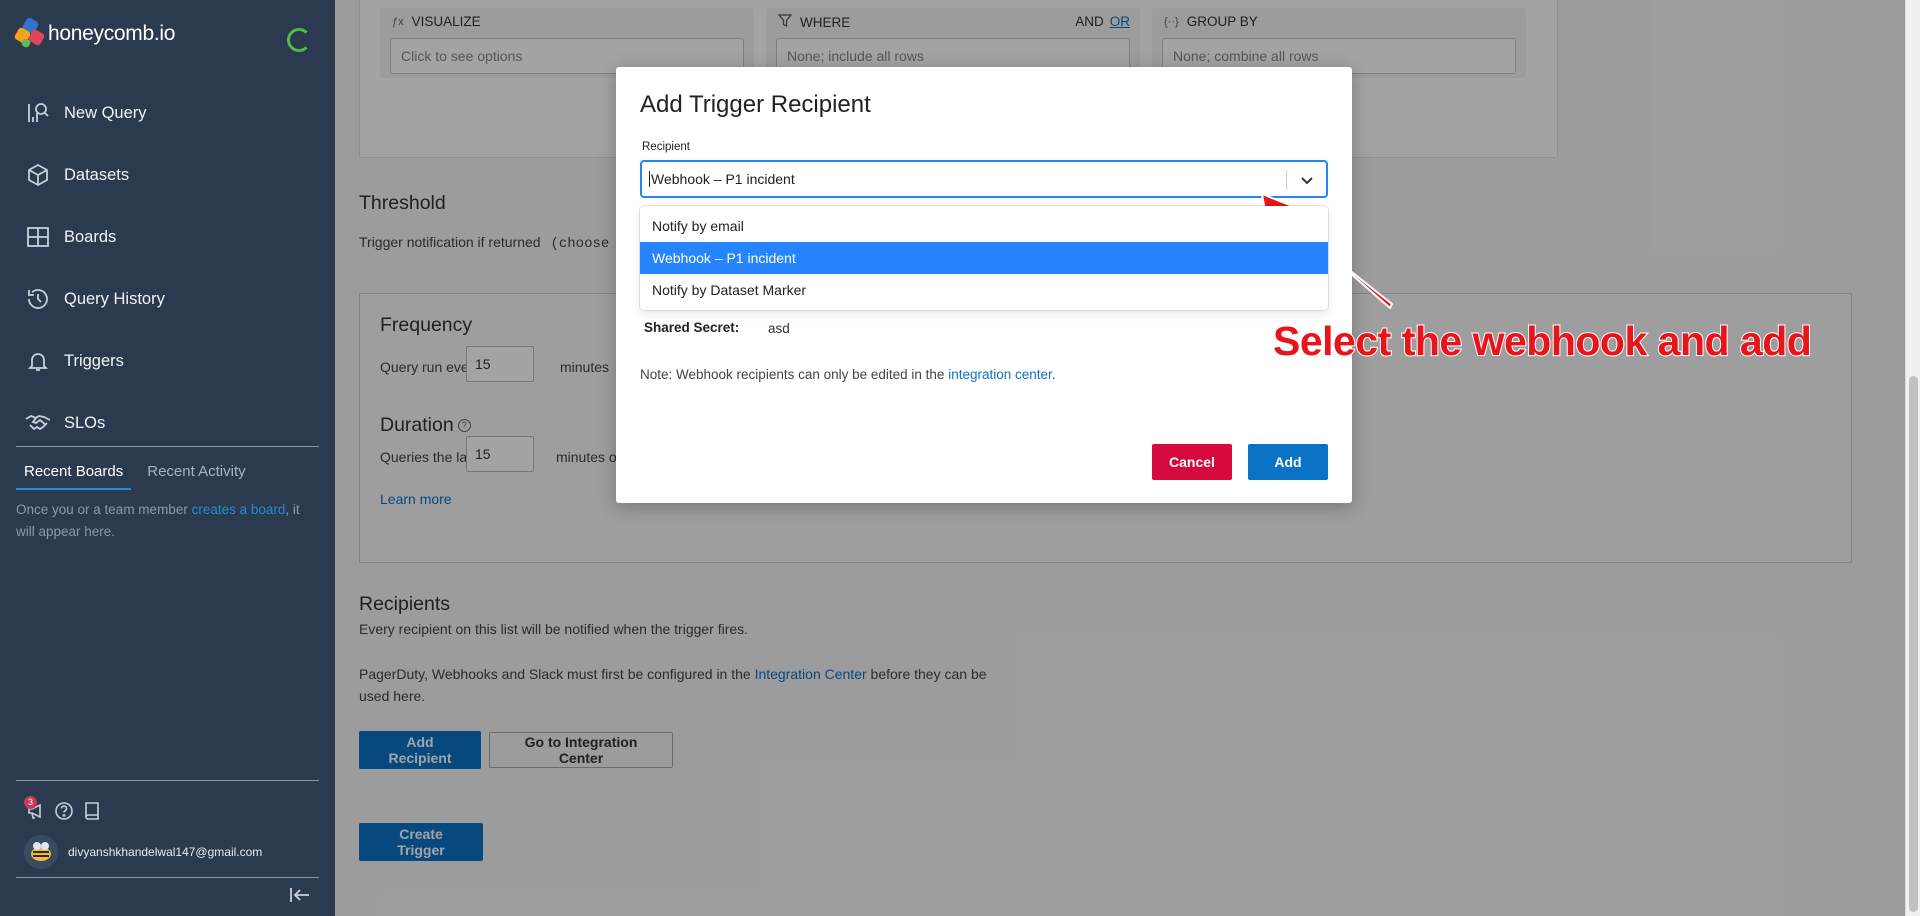 The height and width of the screenshot is (916, 1920). I want to click on cancel-button: Cancel, so click(1192, 462).